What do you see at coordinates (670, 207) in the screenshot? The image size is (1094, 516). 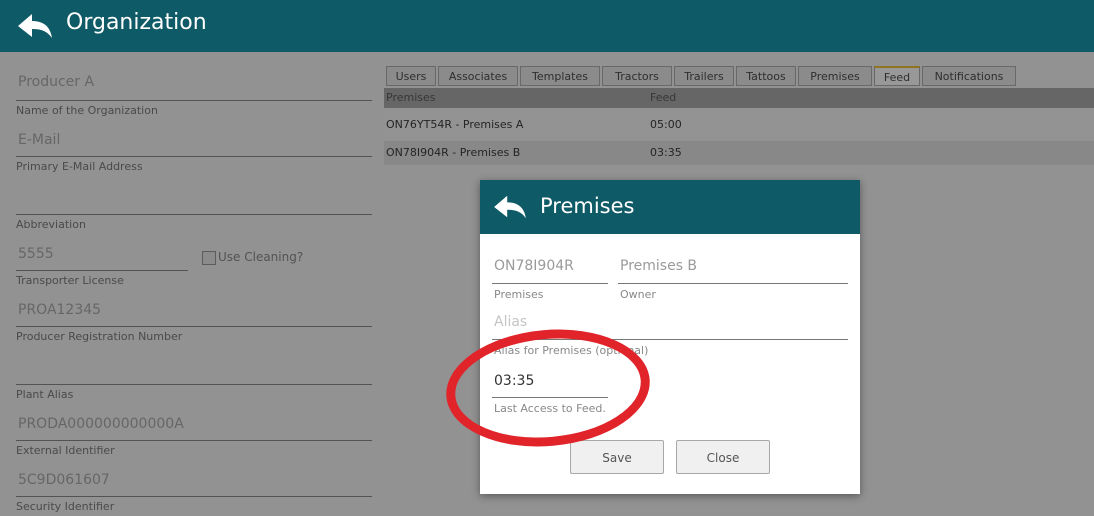 I see `dialog-header: Premises` at bounding box center [670, 207].